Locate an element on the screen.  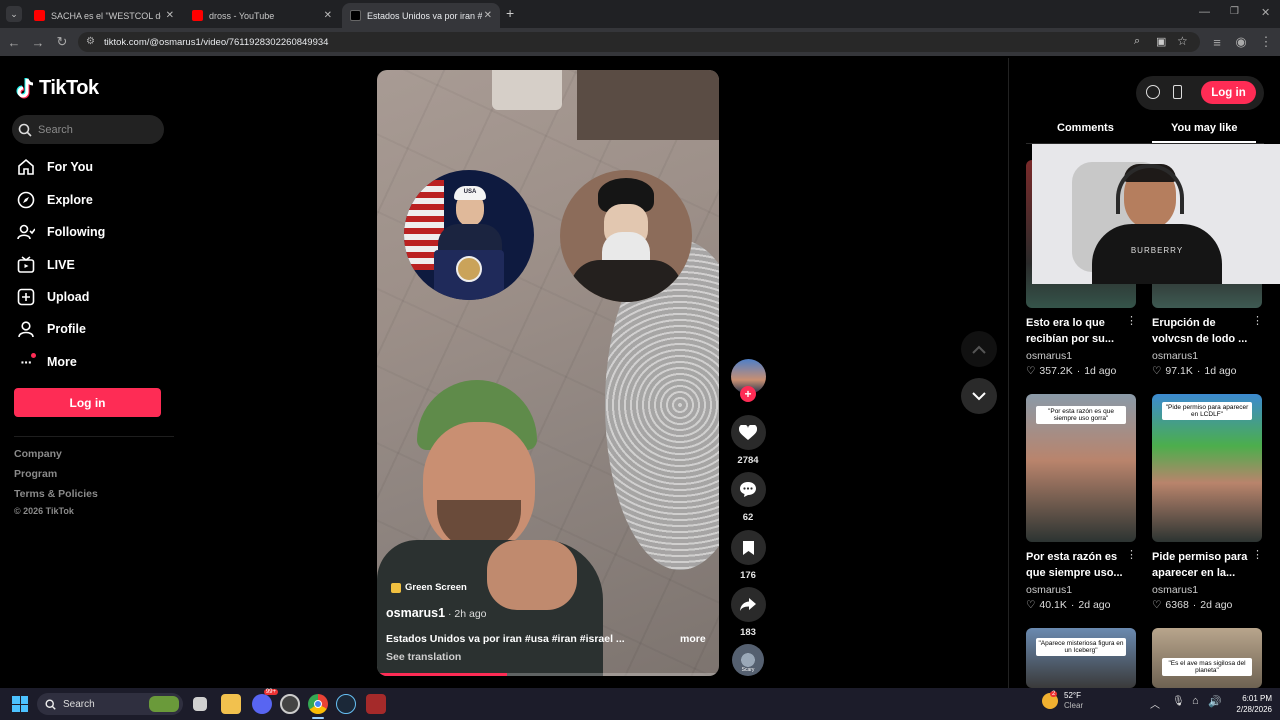
see-translation-link: See translation is located at coordinates (423, 657).